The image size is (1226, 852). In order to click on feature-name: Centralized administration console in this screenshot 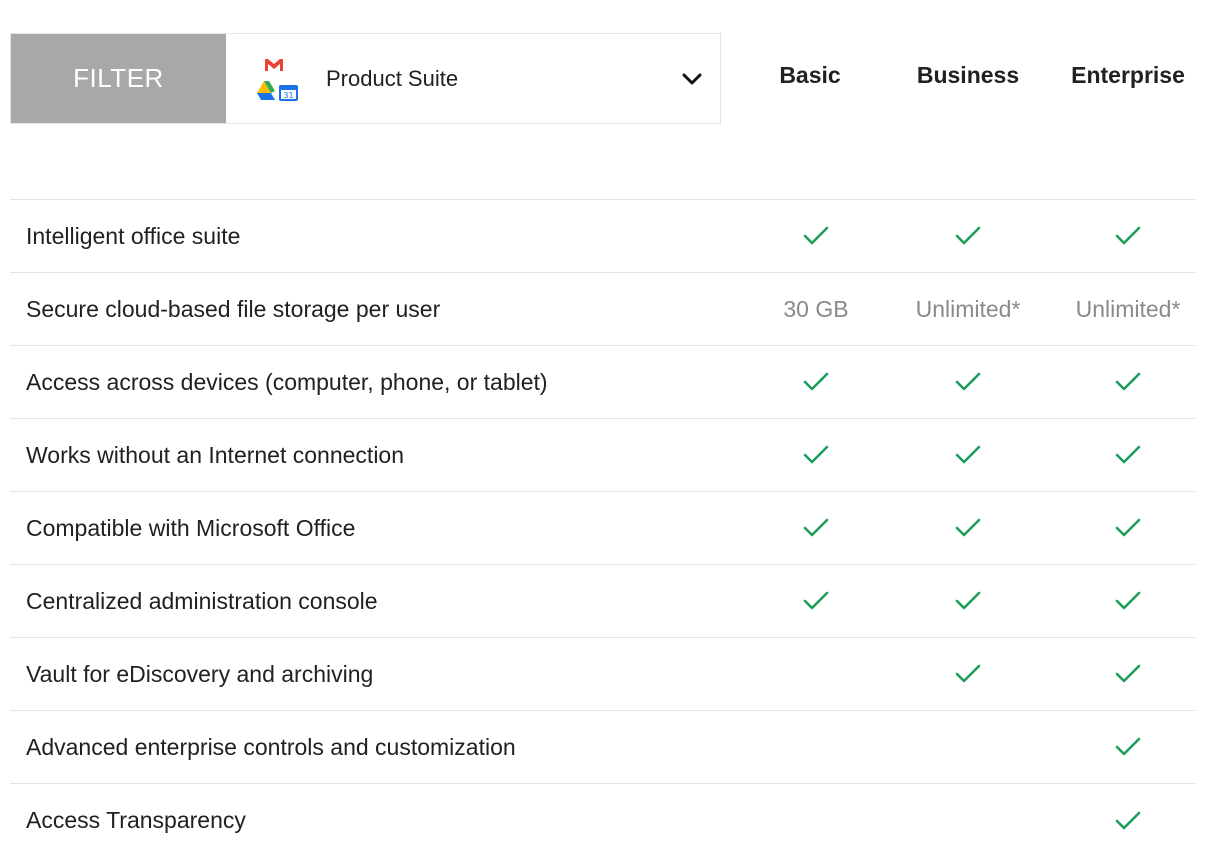, I will do `click(202, 600)`.